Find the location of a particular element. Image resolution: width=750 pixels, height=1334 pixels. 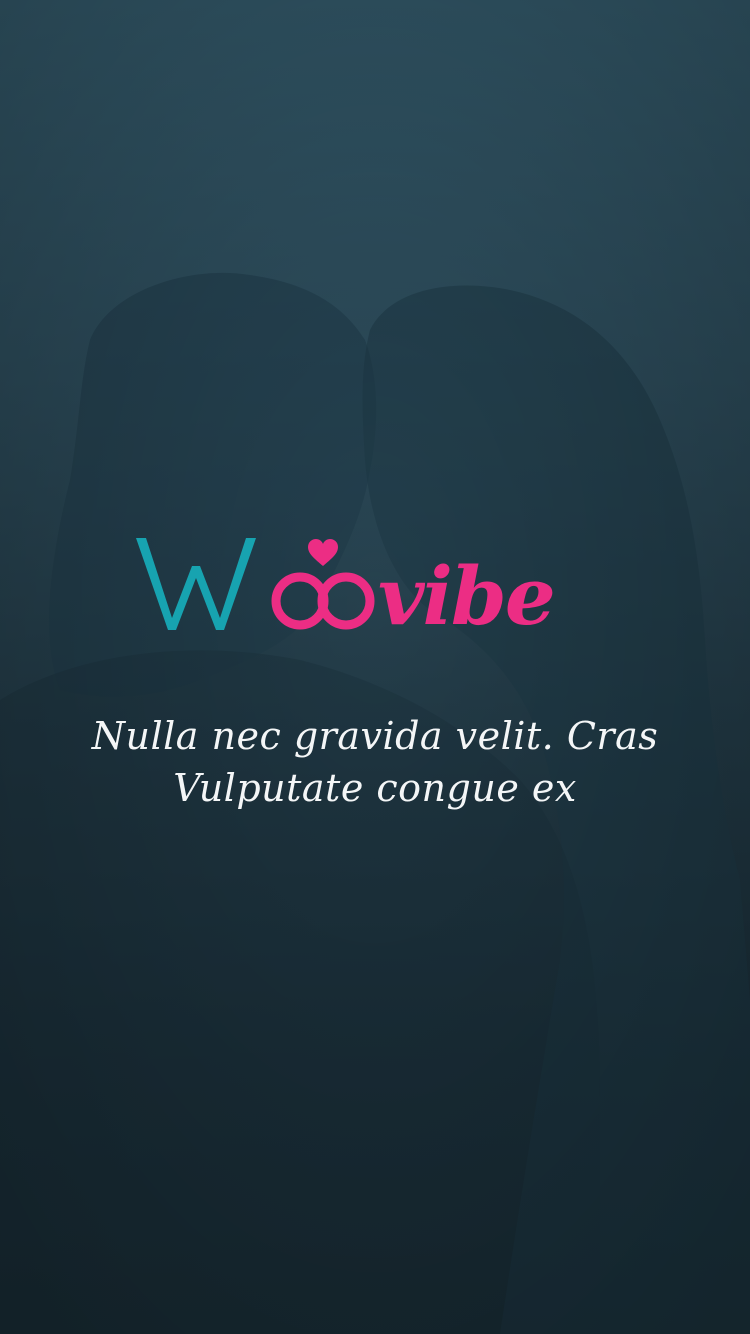

woovibe-logo-icon: vibe is located at coordinates (346, 587).